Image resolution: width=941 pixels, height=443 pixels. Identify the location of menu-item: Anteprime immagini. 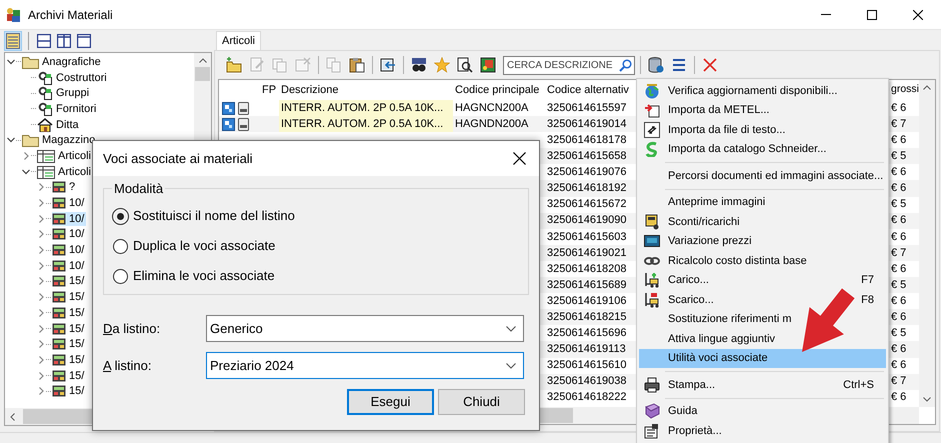
(762, 202).